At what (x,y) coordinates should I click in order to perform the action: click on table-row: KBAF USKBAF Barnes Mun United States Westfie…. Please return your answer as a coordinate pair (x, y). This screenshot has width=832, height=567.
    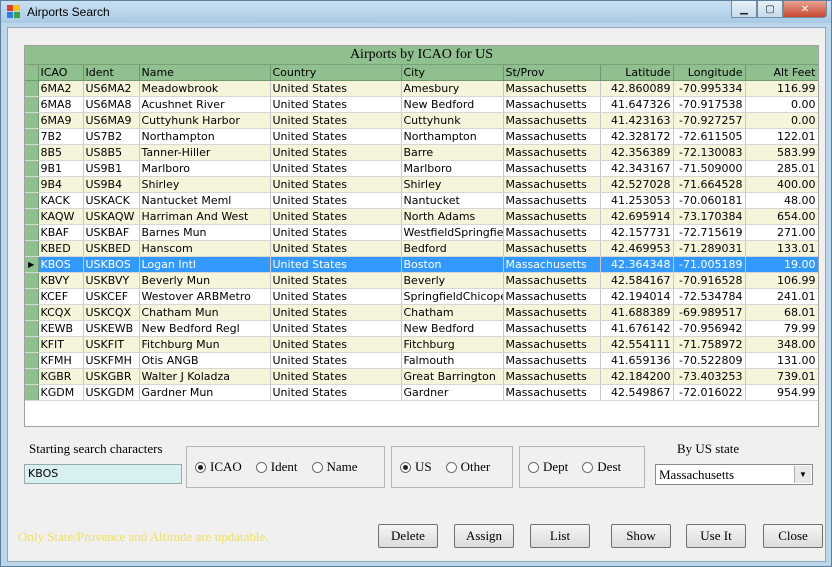
    Looking at the image, I should click on (421, 232).